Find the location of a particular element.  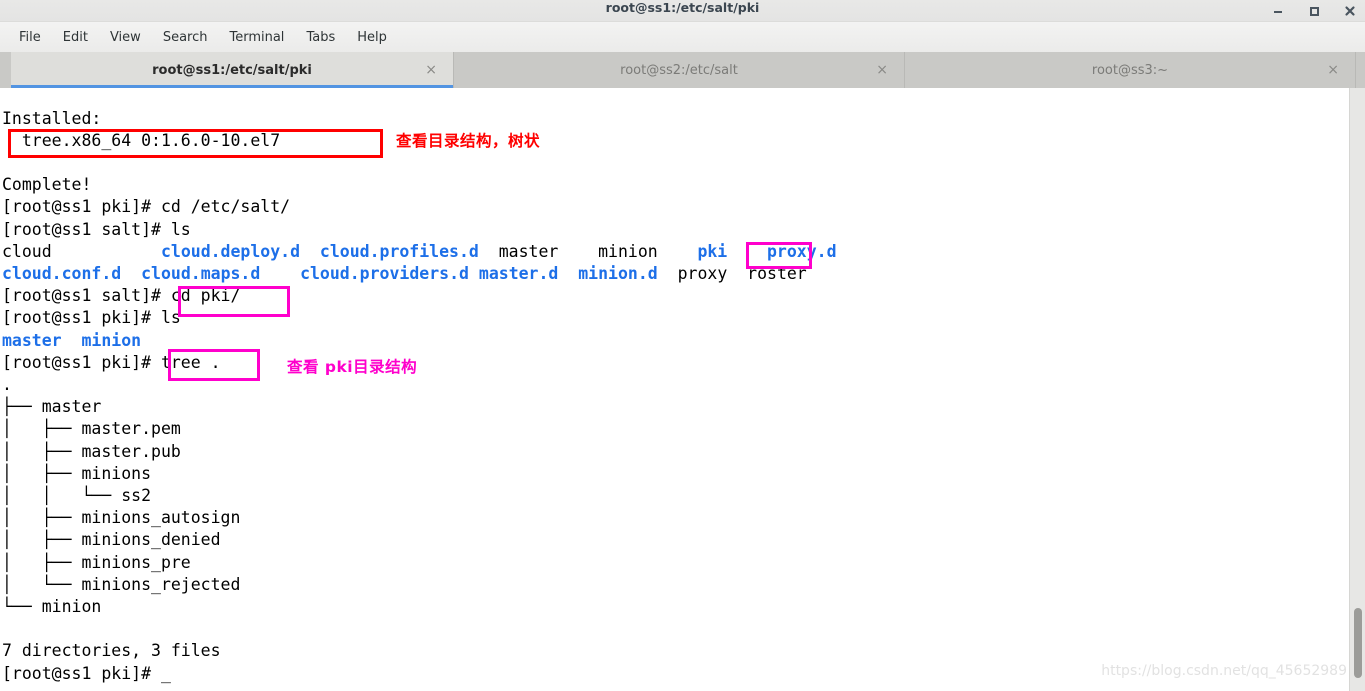

tab-ss1: root@ss1:/etc/salt/pki × is located at coordinates (232, 70).